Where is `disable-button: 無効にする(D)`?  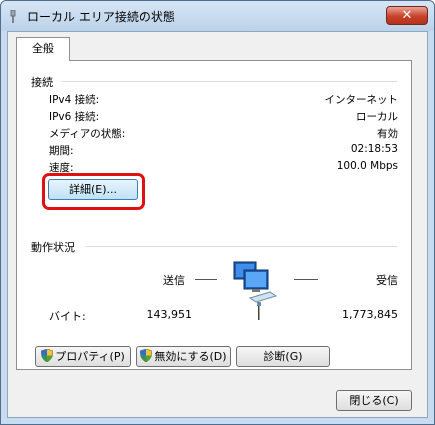 disable-button: 無効にする(D) is located at coordinates (183, 356).